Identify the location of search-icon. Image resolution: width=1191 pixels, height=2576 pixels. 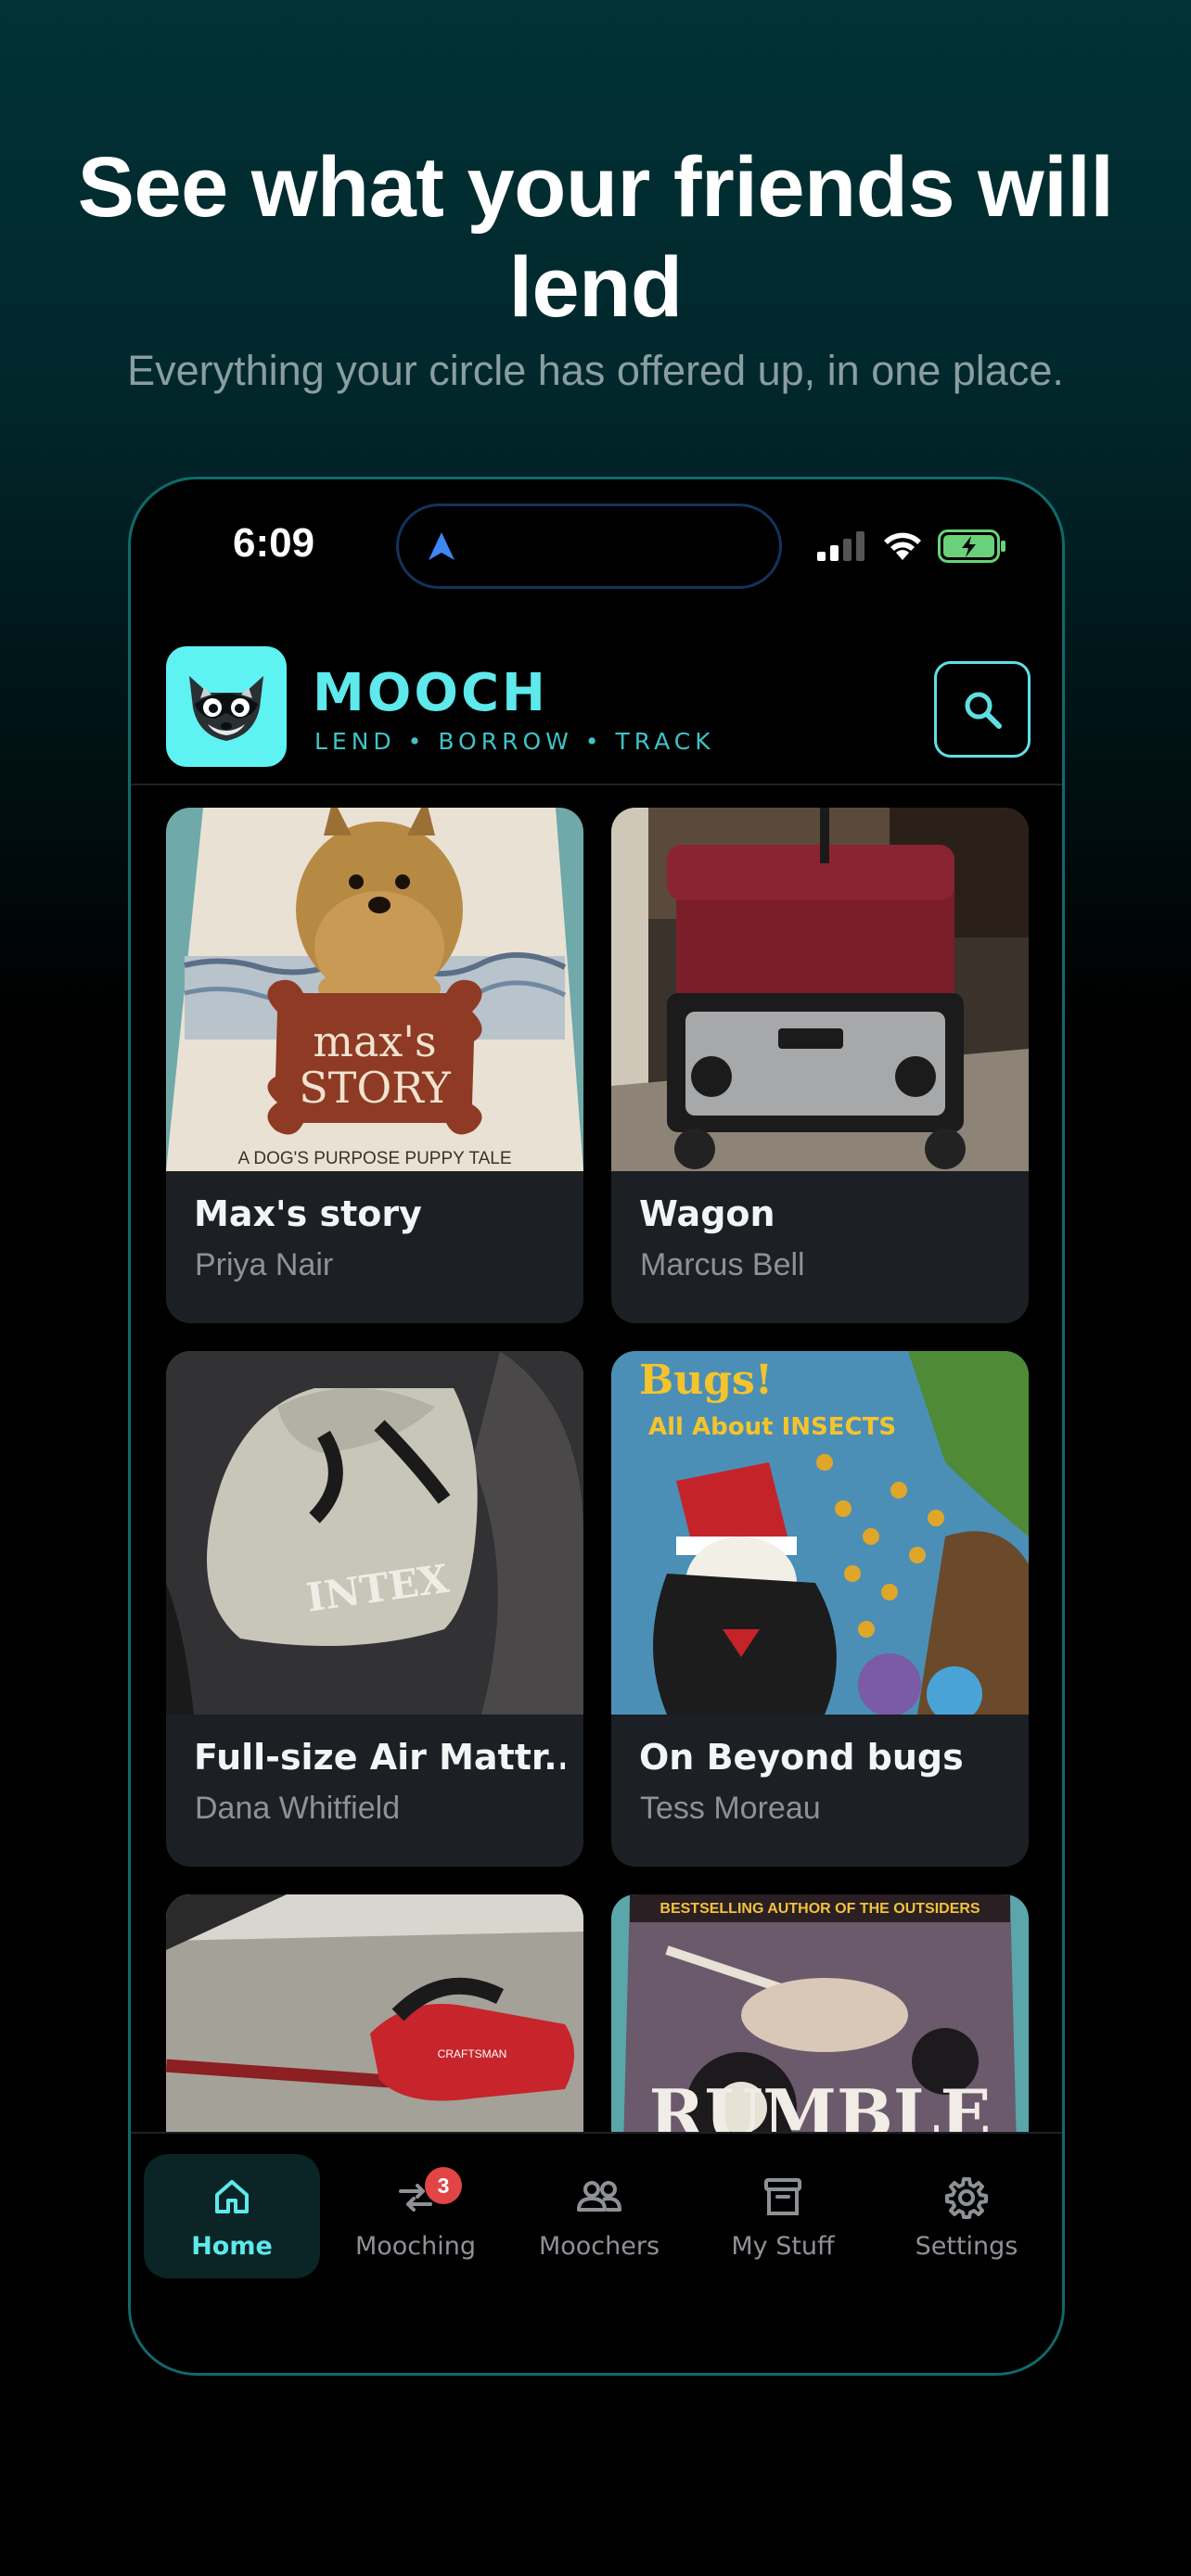
(984, 710).